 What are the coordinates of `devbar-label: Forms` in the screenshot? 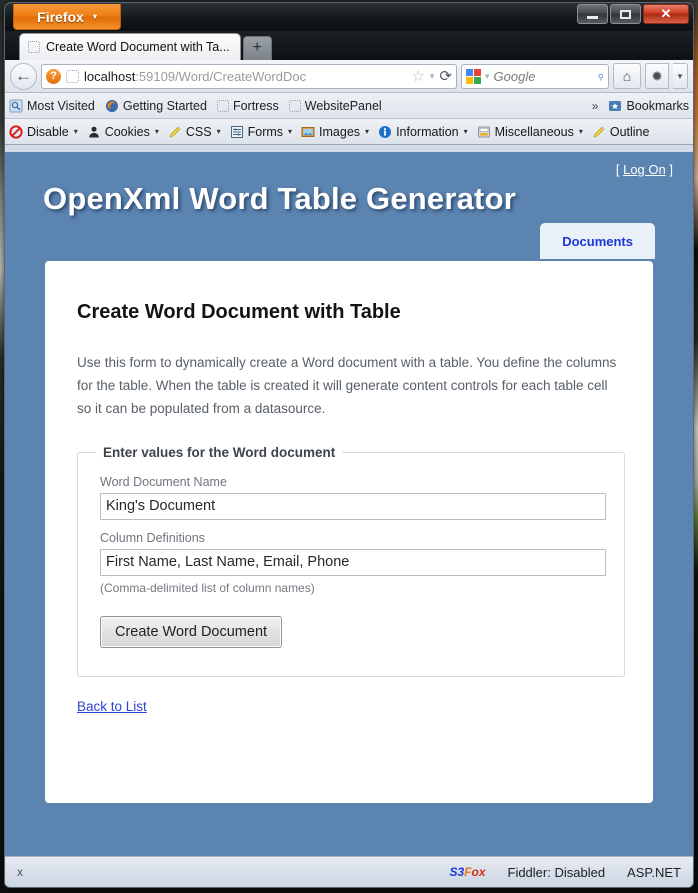 It's located at (265, 131).